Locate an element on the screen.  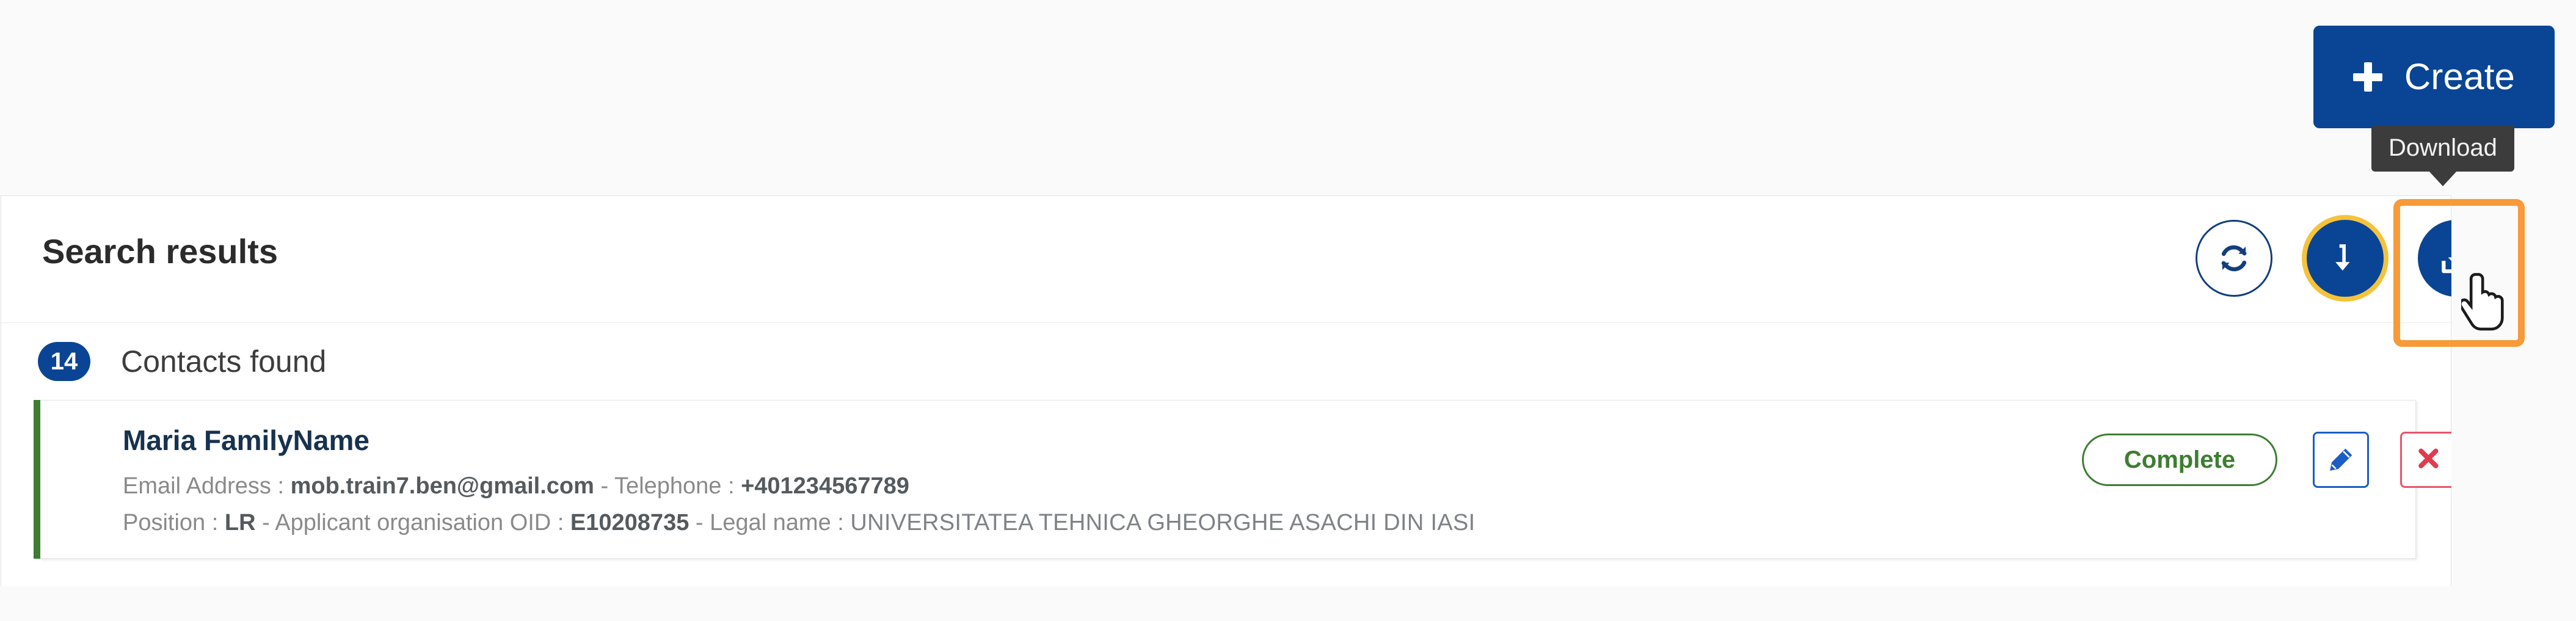
legal-name-label: Legal name : is located at coordinates (780, 523).